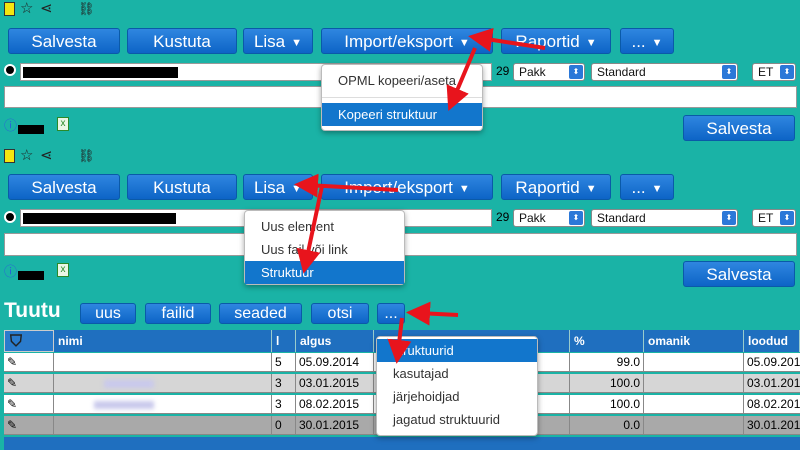 The width and height of the screenshot is (800, 450). What do you see at coordinates (284, 383) in the screenshot?
I see `level-cell: 3` at bounding box center [284, 383].